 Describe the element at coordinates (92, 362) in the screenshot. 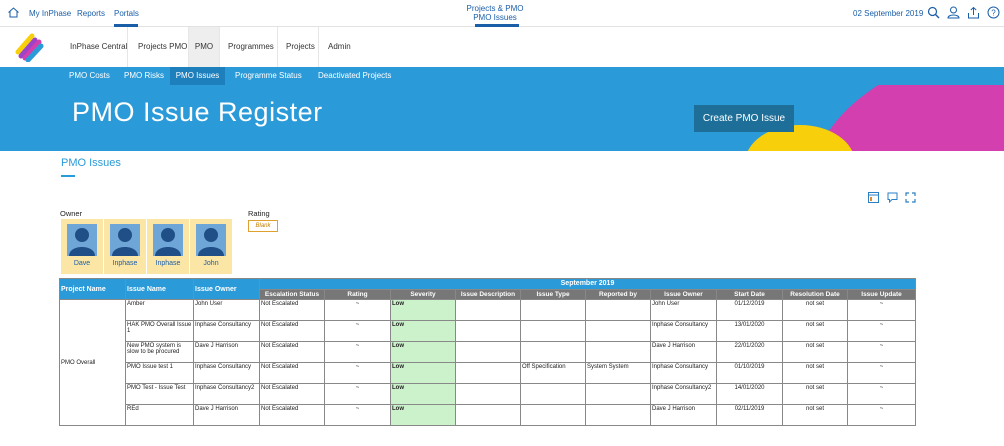

I see `project-name-cell: PMO Overall` at that location.